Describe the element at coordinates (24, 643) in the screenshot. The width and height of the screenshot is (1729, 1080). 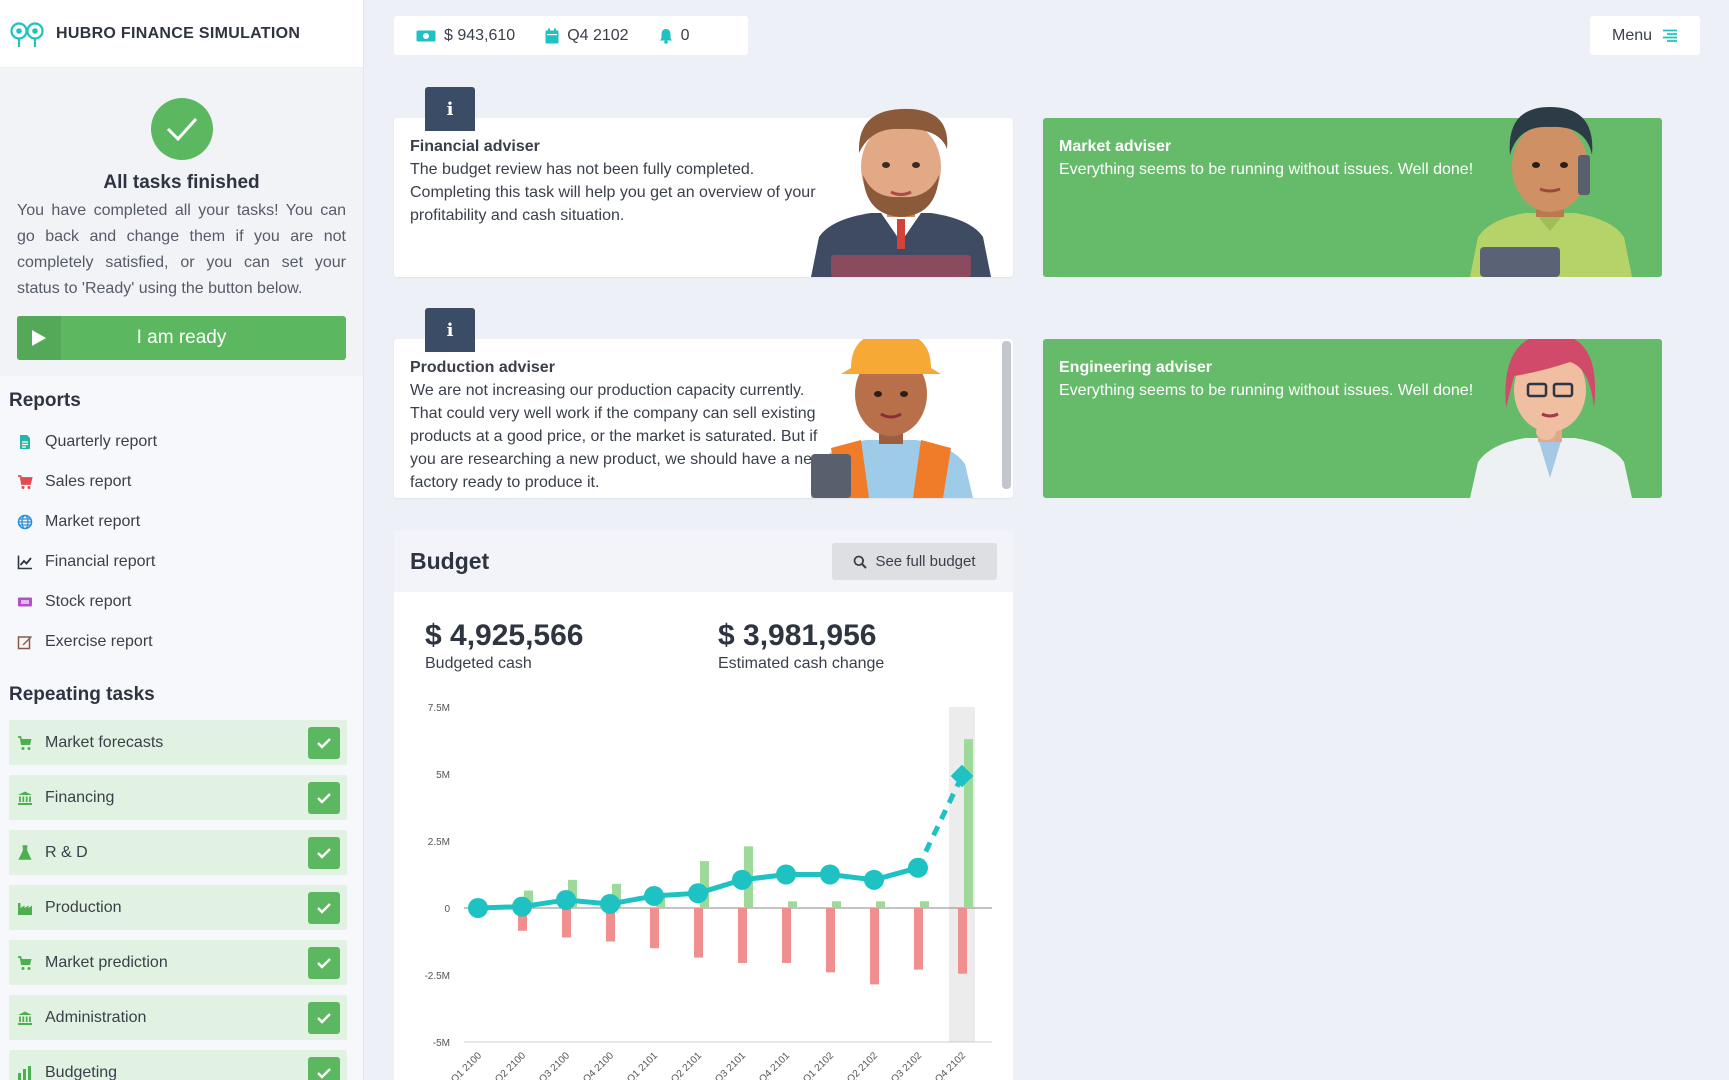
I see `edit-icon` at that location.